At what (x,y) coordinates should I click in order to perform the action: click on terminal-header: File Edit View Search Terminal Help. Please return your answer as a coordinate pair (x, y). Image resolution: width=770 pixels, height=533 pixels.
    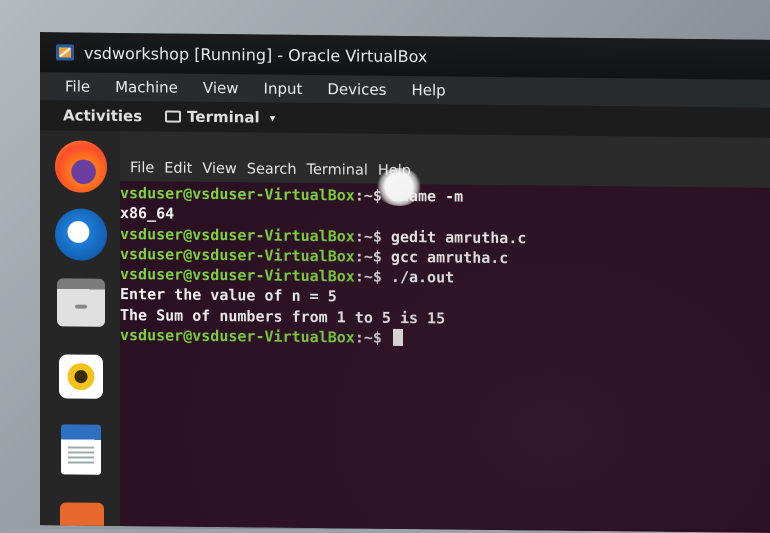
    Looking at the image, I should click on (445, 159).